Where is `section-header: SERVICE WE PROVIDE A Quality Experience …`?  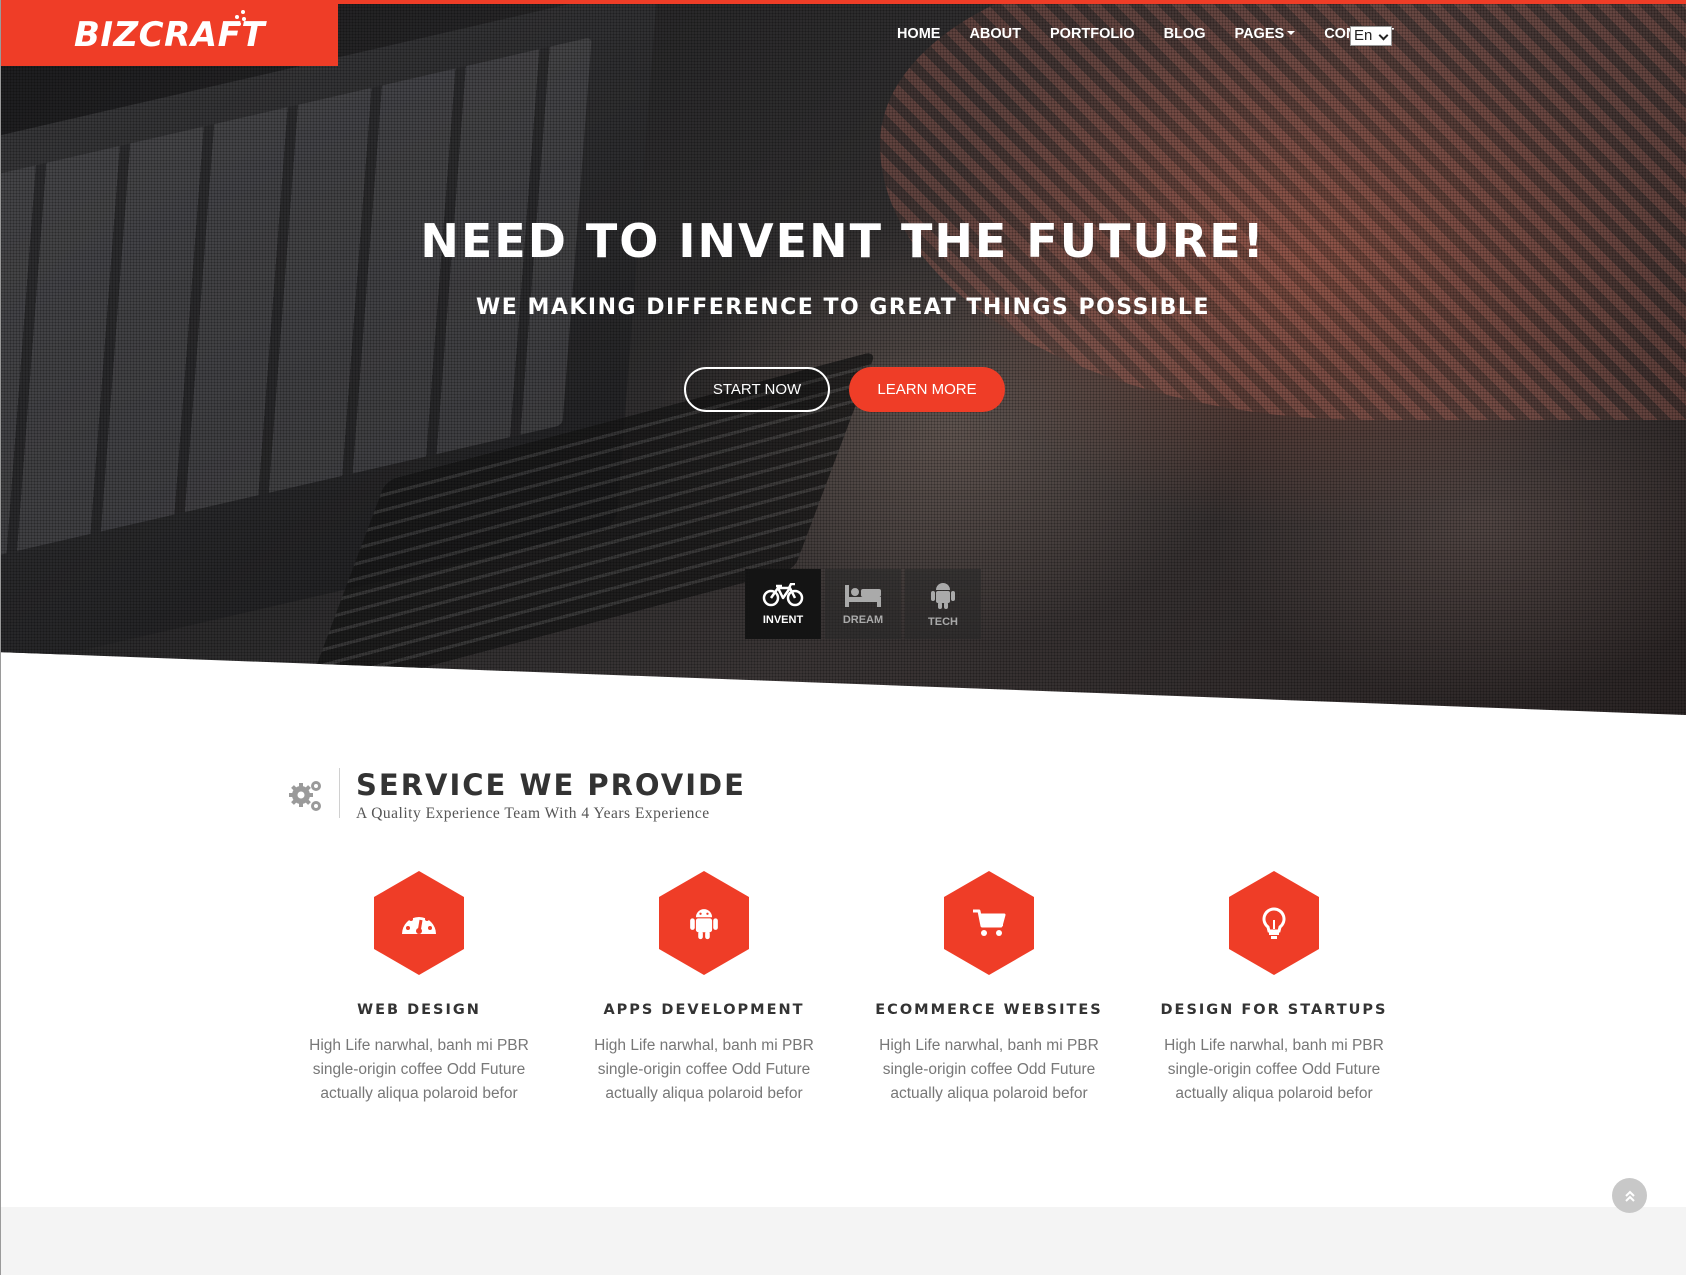 section-header: SERVICE WE PROVIDE A Quality Experience … is located at coordinates (517, 795).